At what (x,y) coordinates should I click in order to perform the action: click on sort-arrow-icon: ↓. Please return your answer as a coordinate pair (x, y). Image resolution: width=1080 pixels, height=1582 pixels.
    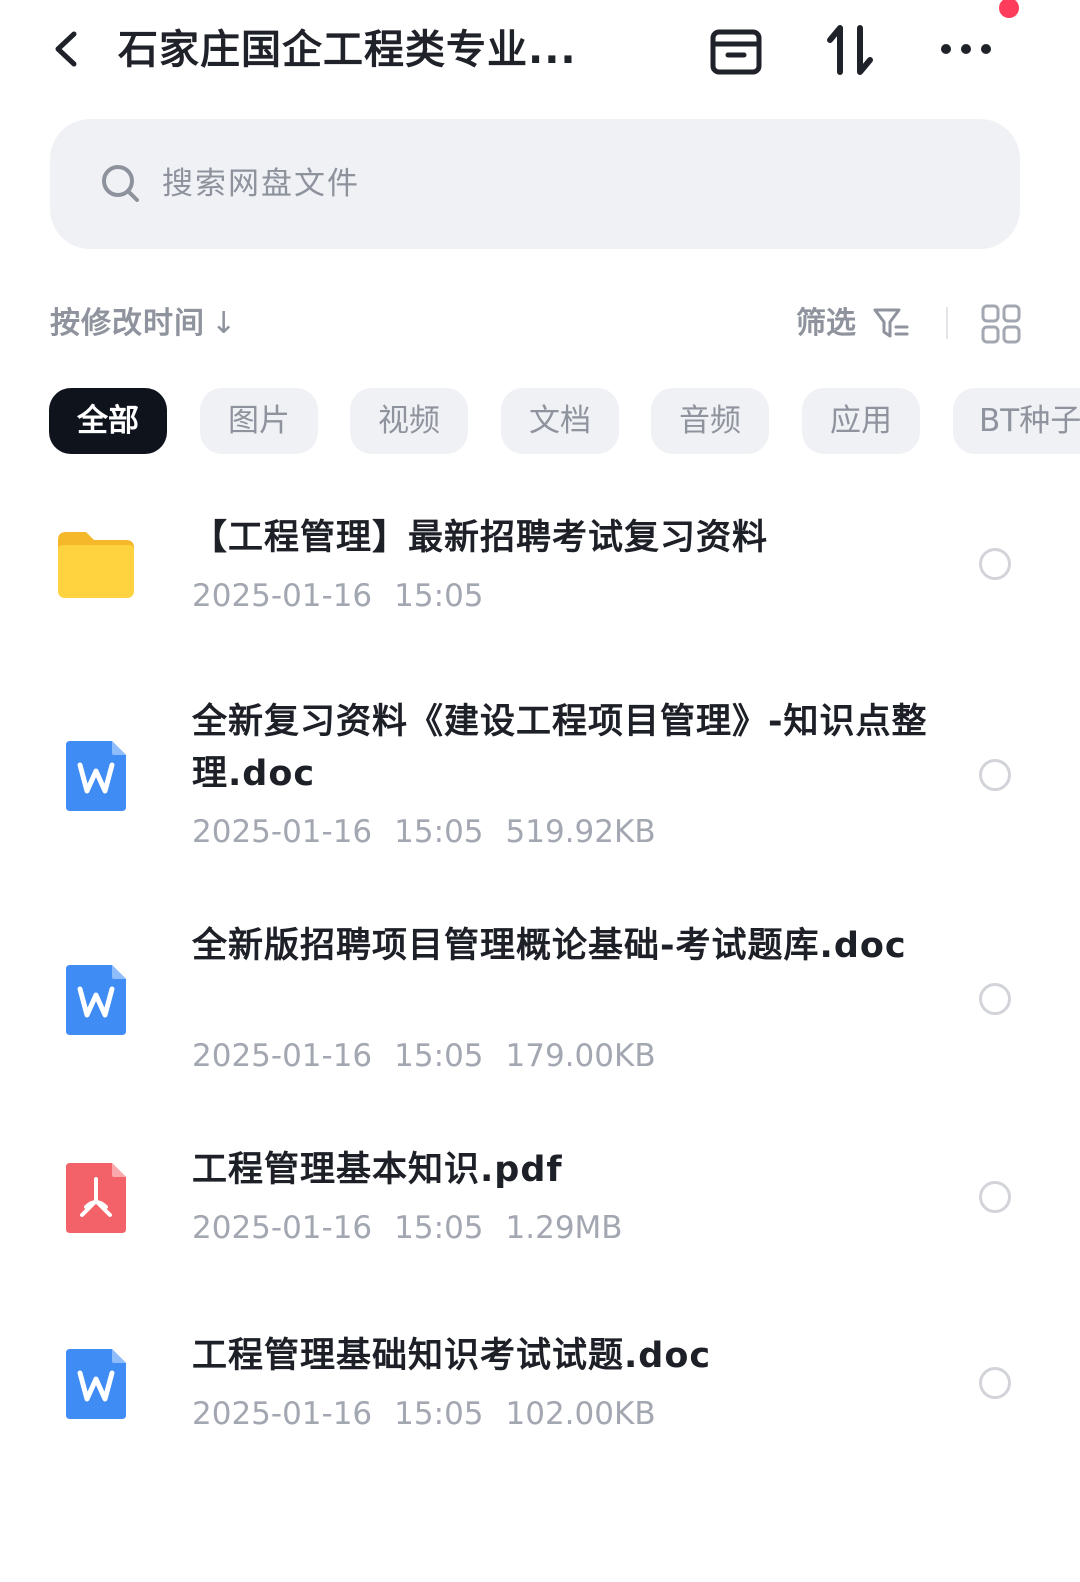
    Looking at the image, I should click on (224, 323).